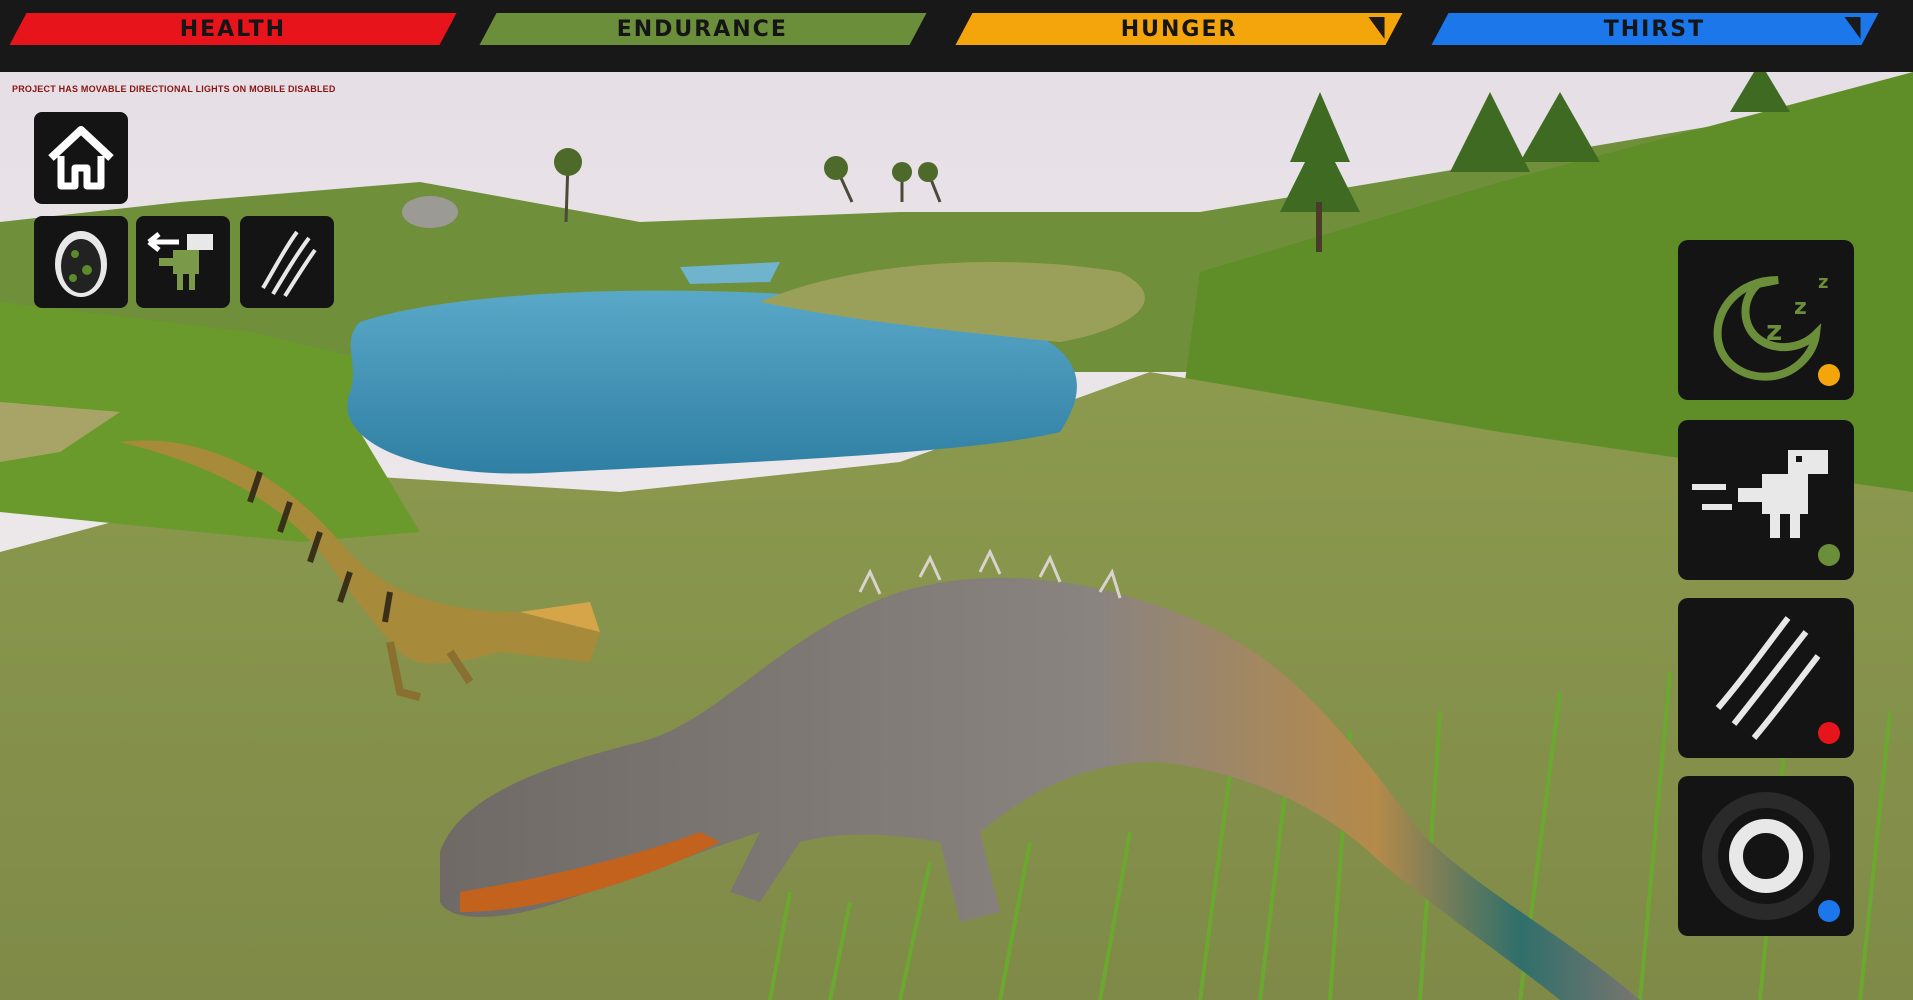  I want to click on home-icon, so click(81, 158).